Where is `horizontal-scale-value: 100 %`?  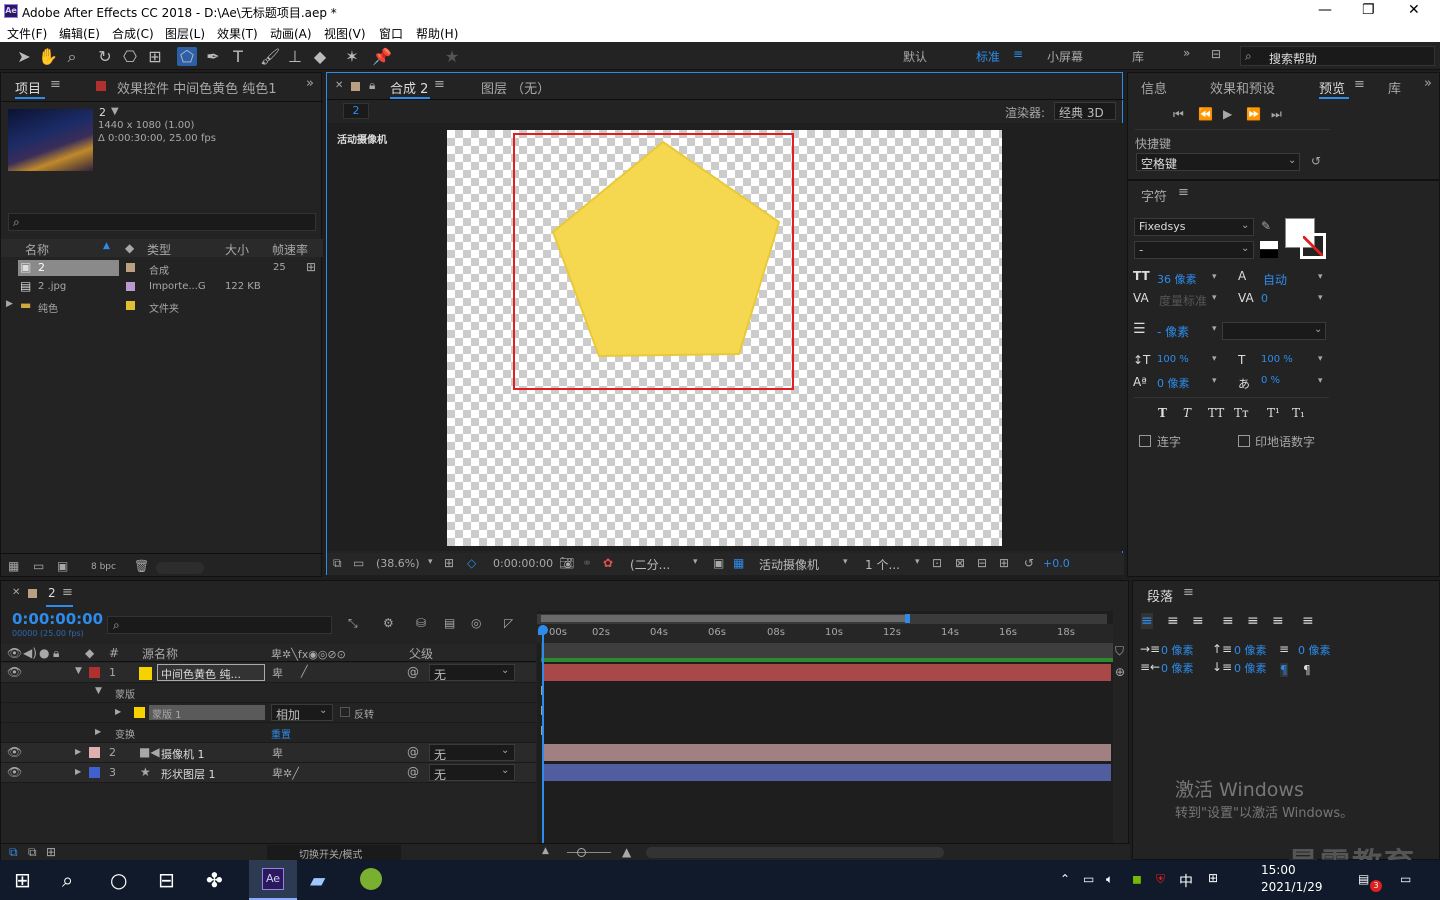 horizontal-scale-value: 100 % is located at coordinates (1277, 359).